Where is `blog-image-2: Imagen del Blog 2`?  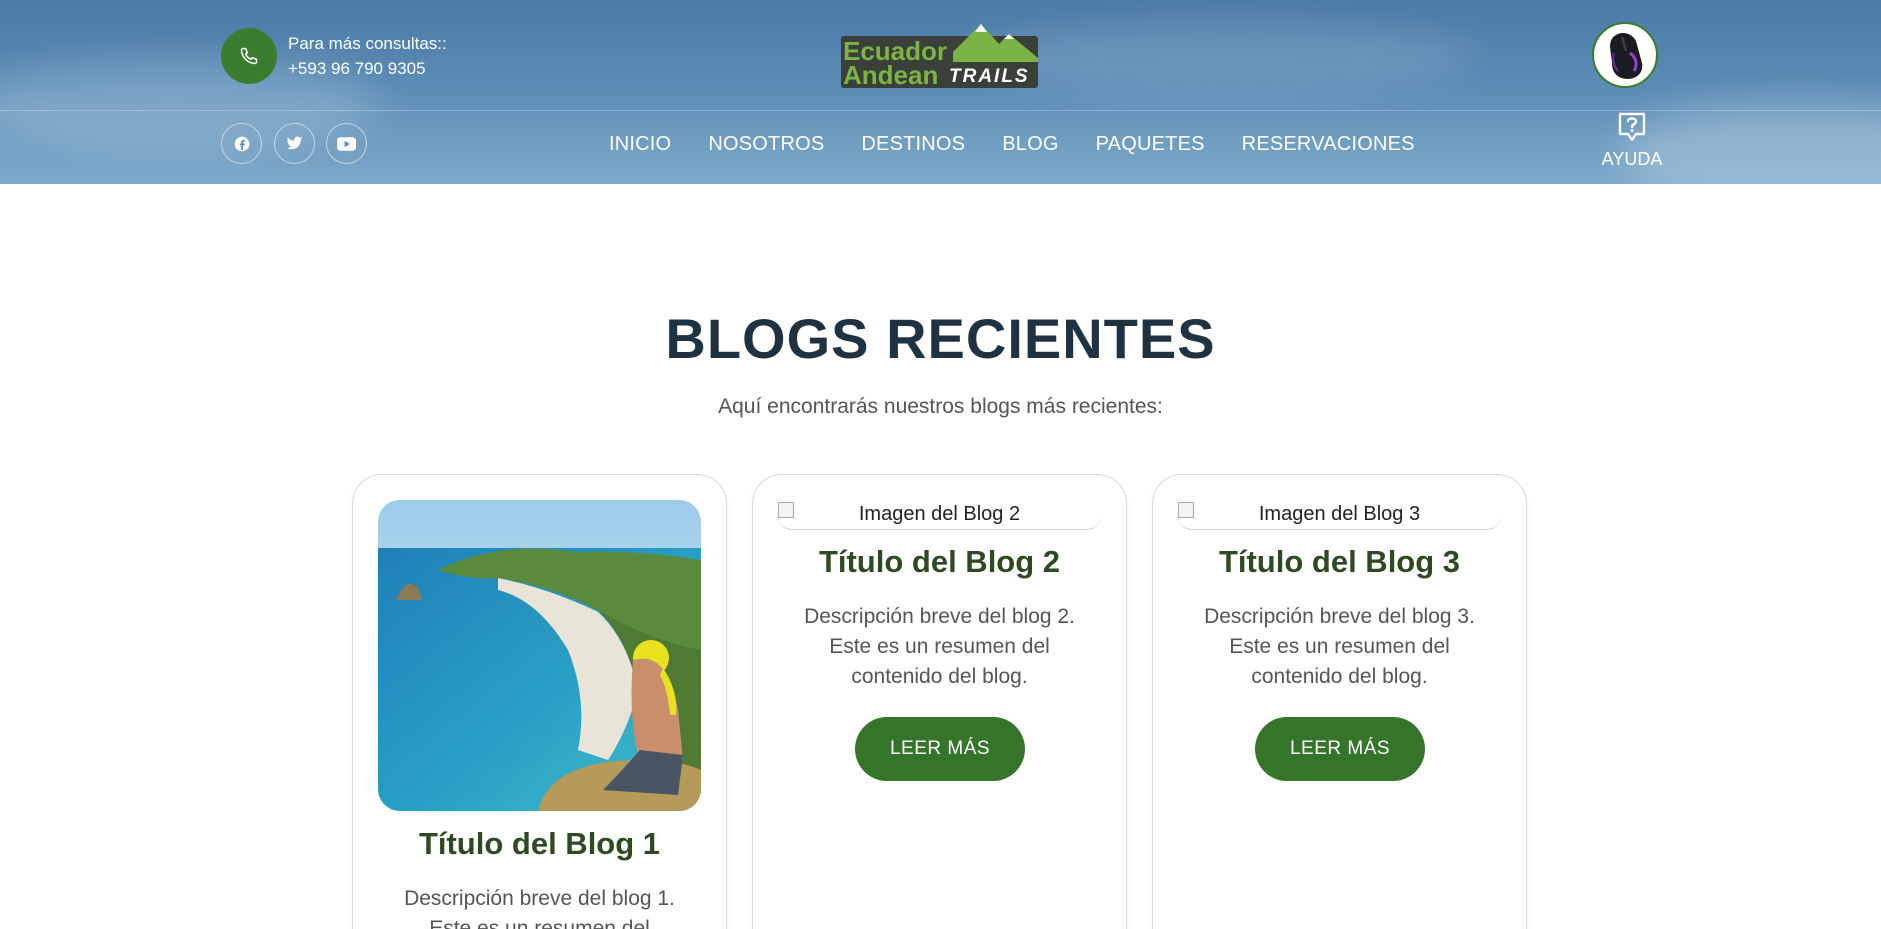
blog-image-2: Imagen del Blog 2 is located at coordinates (939, 515).